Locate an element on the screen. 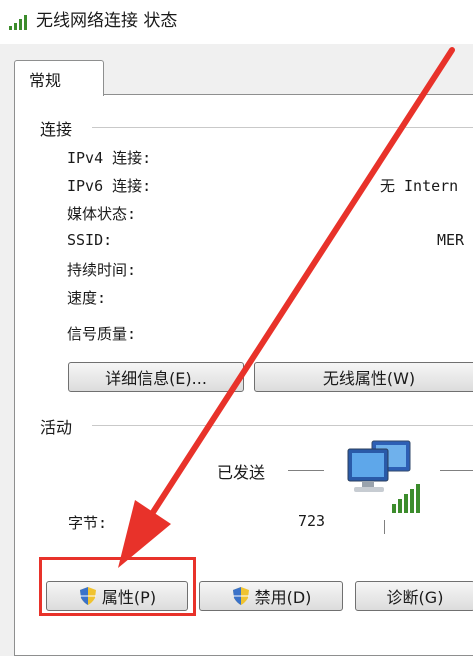  media-state-label: 媒体状态: is located at coordinates (102, 214).